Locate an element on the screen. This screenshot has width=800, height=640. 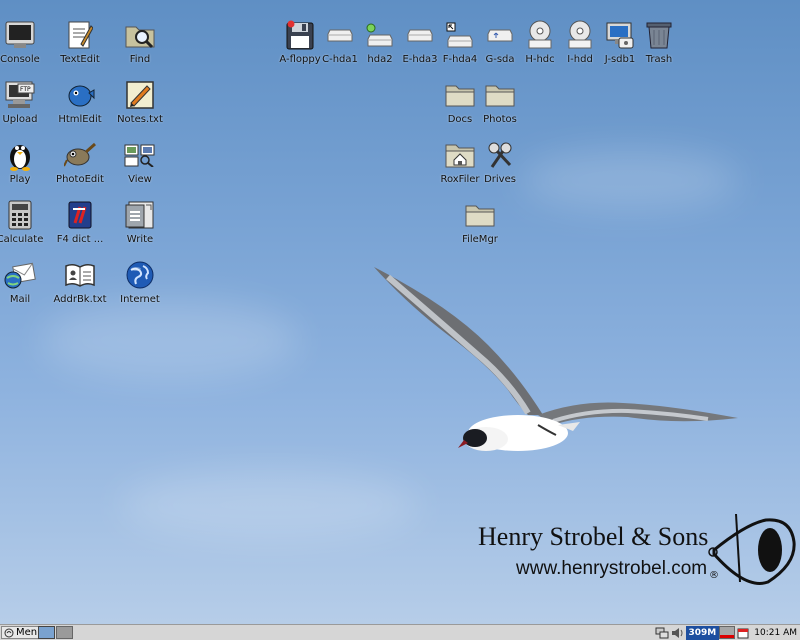
calculate-launcher: Calculate is located at coordinates (26, 226).